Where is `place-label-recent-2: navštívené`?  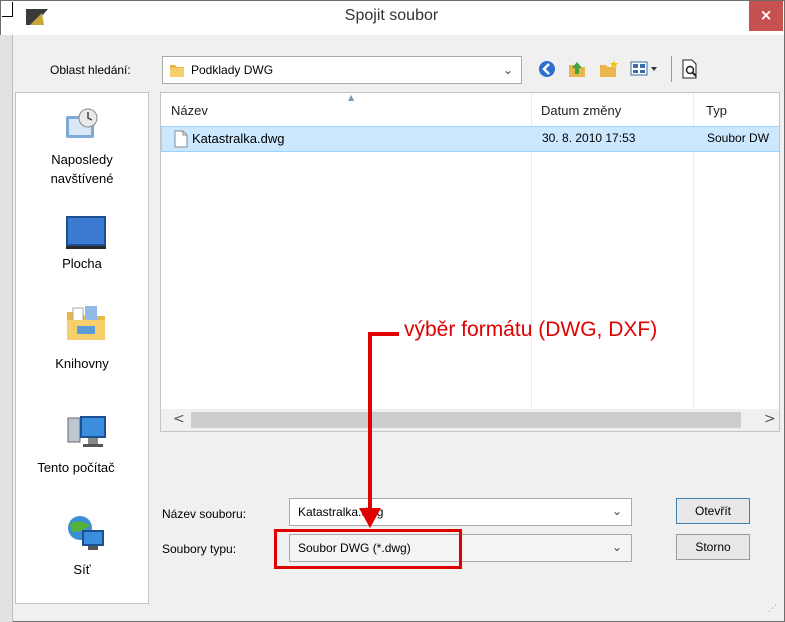 place-label-recent-2: navštívené is located at coordinates (82, 178).